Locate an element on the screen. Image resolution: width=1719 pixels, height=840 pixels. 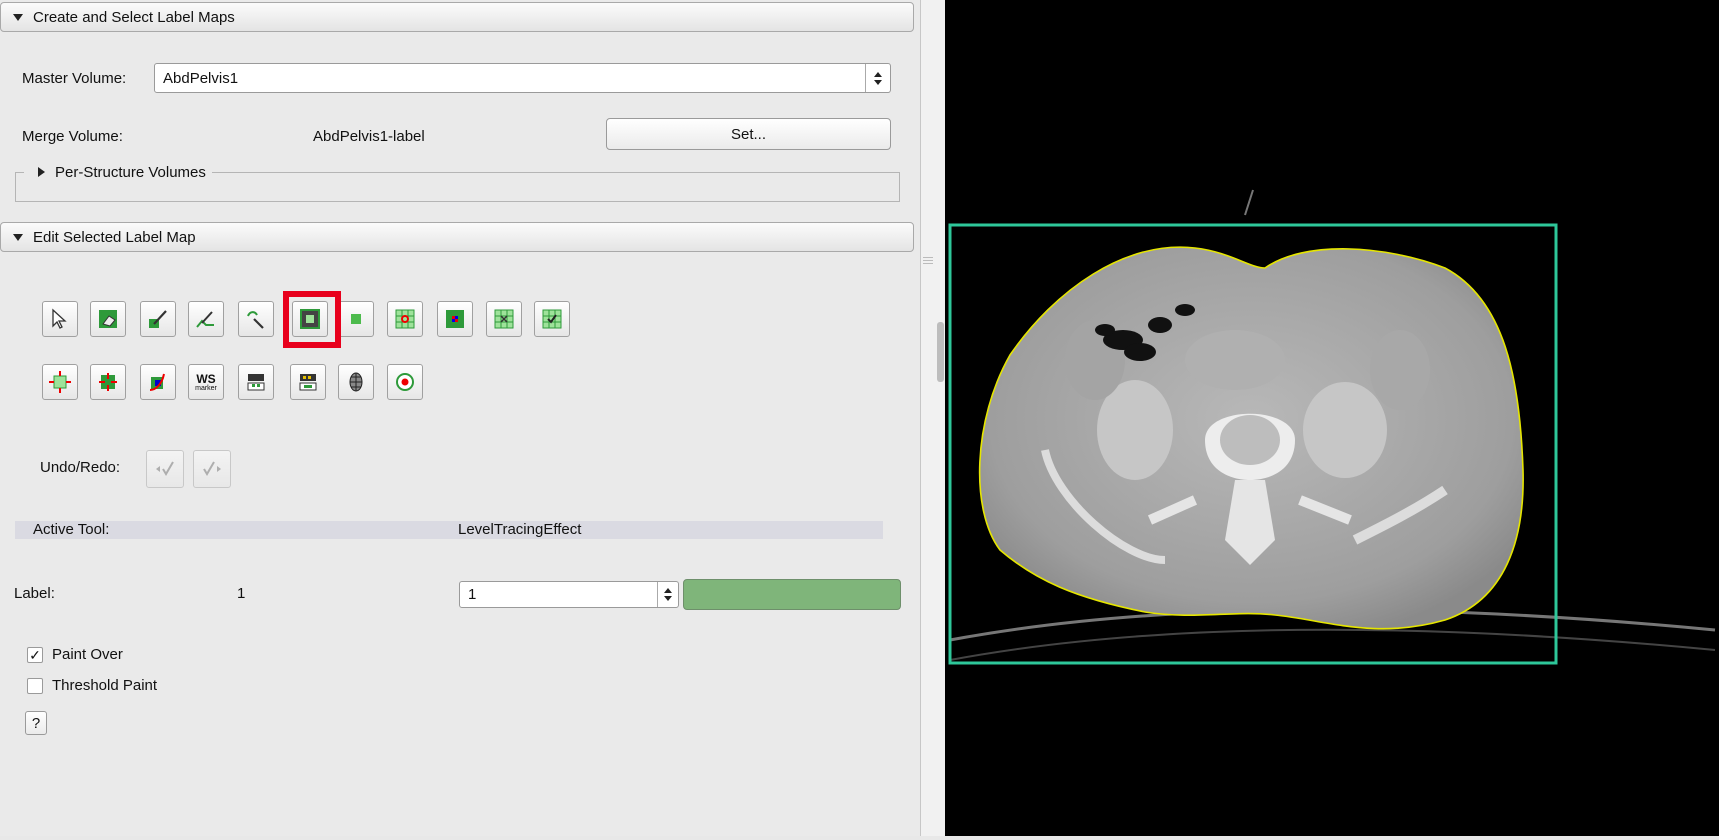
paintbrush-icon is located at coordinates (158, 319).